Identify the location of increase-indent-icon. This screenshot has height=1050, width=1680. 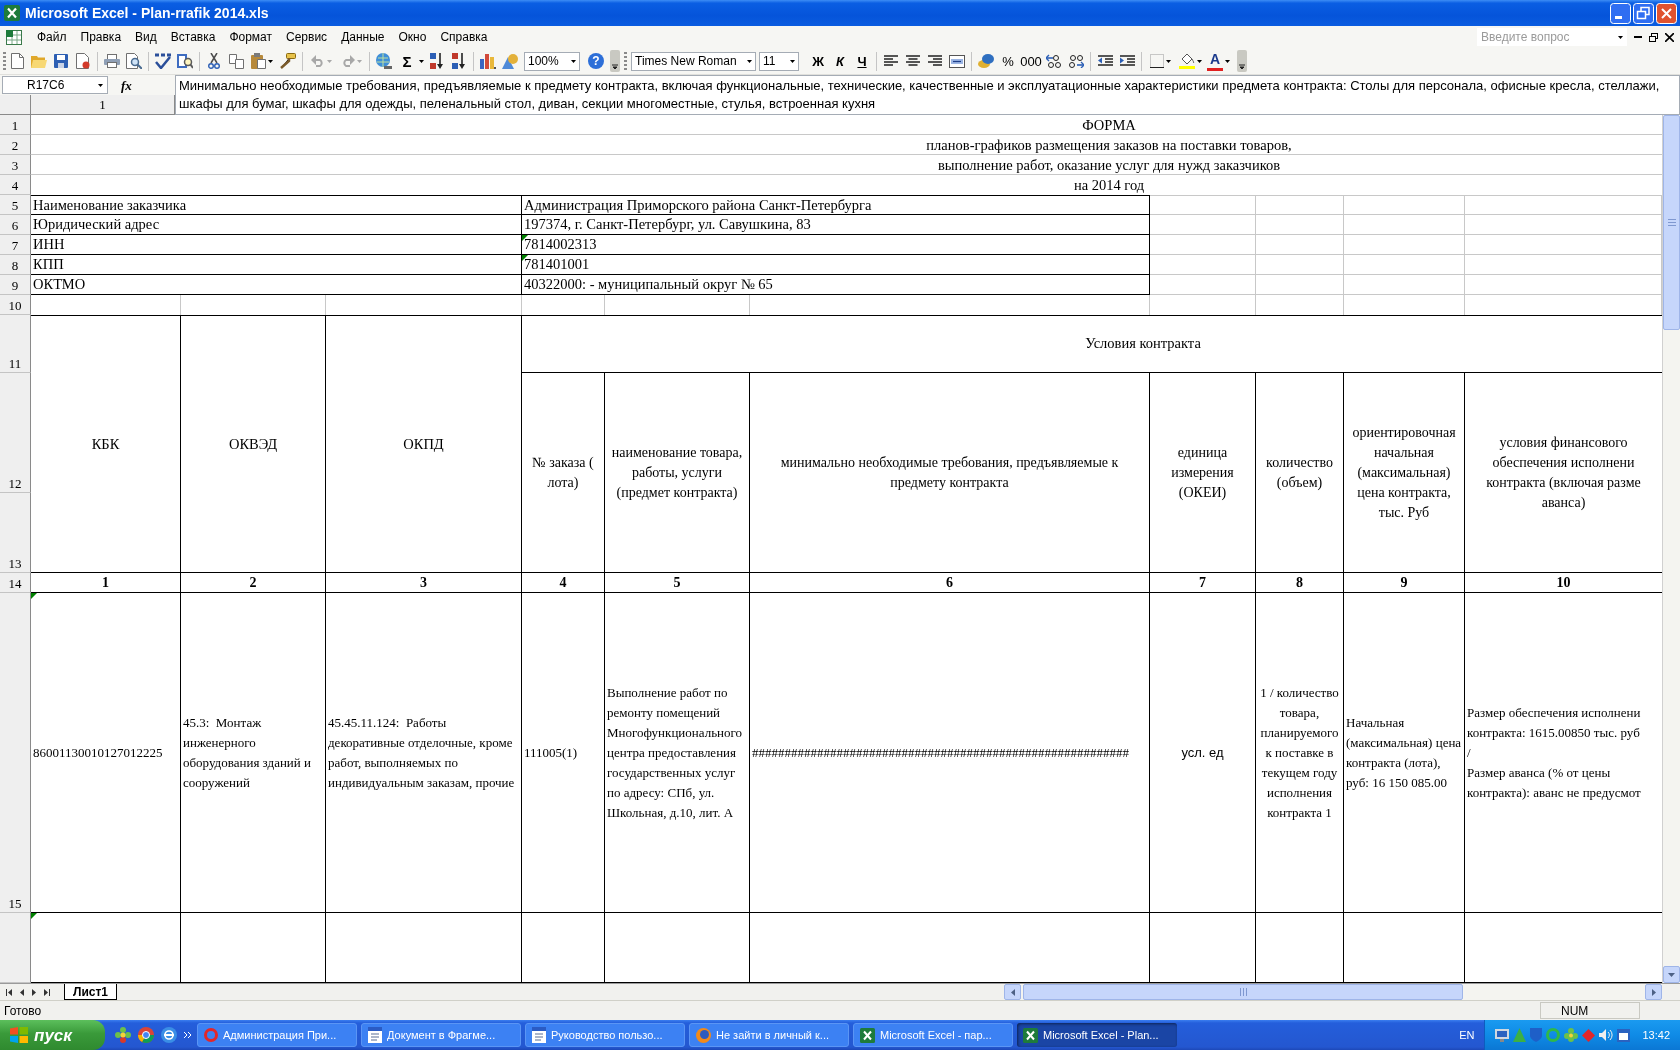
(1127, 61).